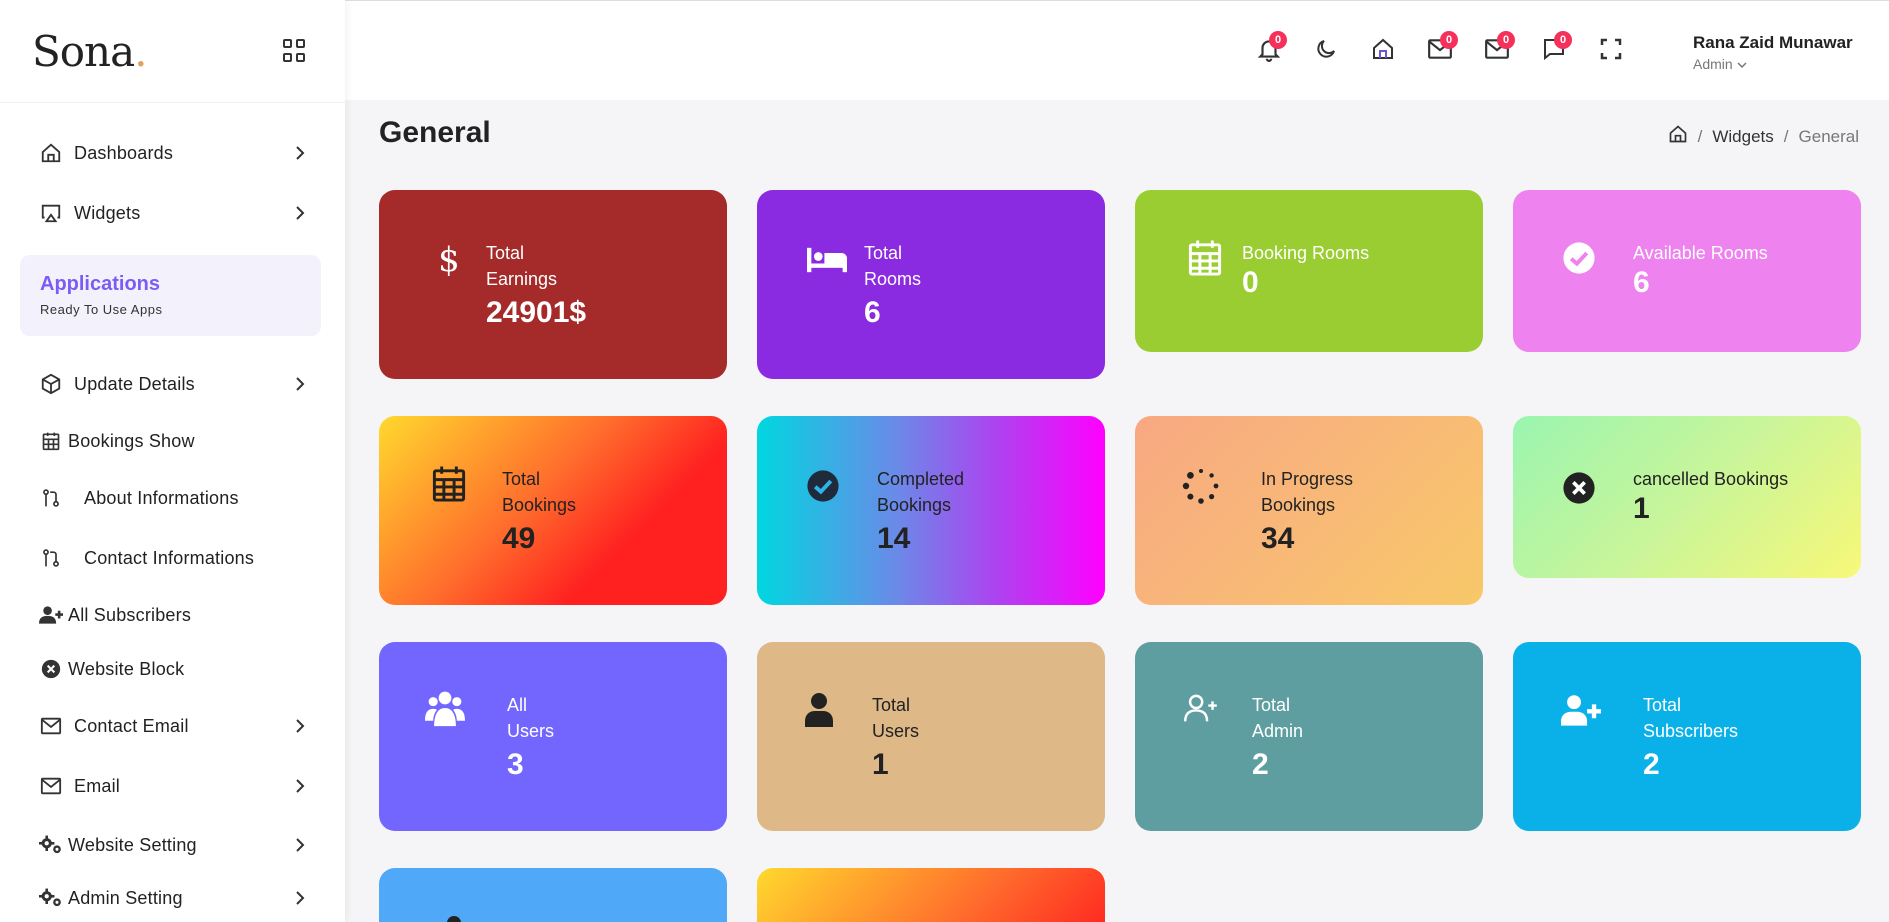 The height and width of the screenshot is (922, 1889). Describe the element at coordinates (515, 764) in the screenshot. I see `card-value: 3` at that location.